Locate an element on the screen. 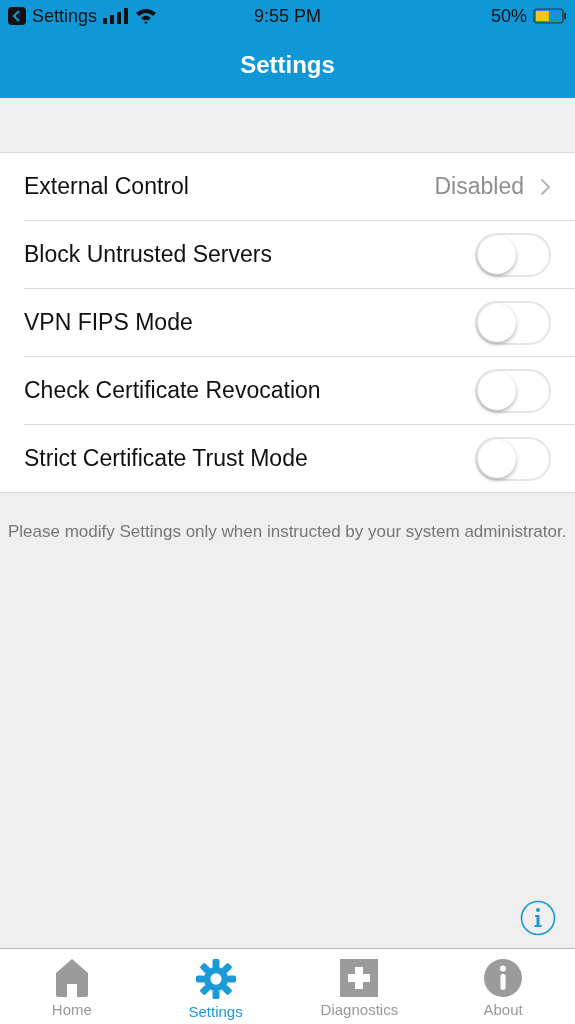 The height and width of the screenshot is (1024, 575). battery-percent: 50% is located at coordinates (509, 16).